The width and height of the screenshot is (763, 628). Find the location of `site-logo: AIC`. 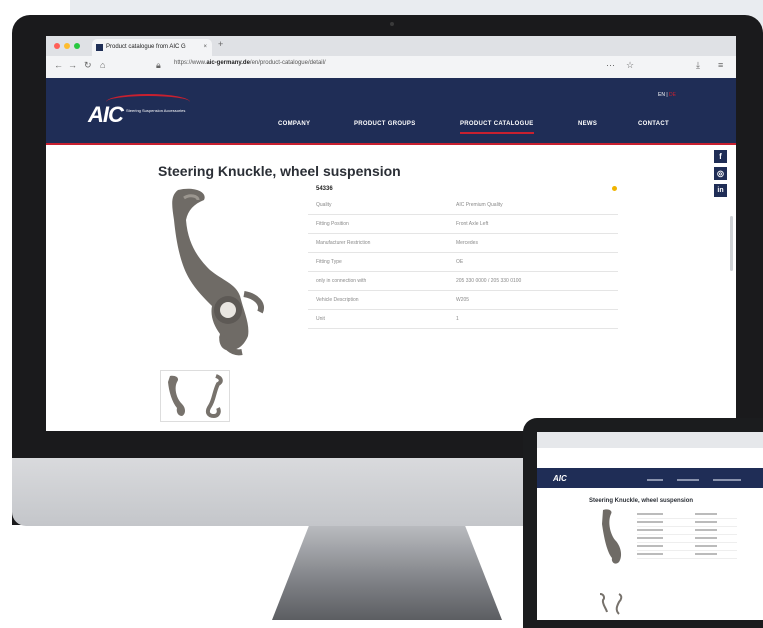

site-logo: AIC is located at coordinates (106, 115).